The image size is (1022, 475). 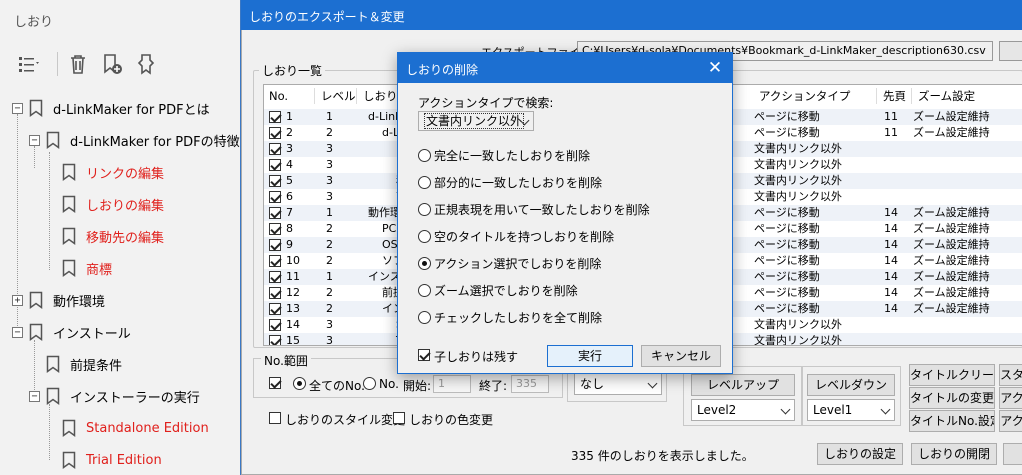 I want to click on cell-title: PC, so click(x=389, y=228).